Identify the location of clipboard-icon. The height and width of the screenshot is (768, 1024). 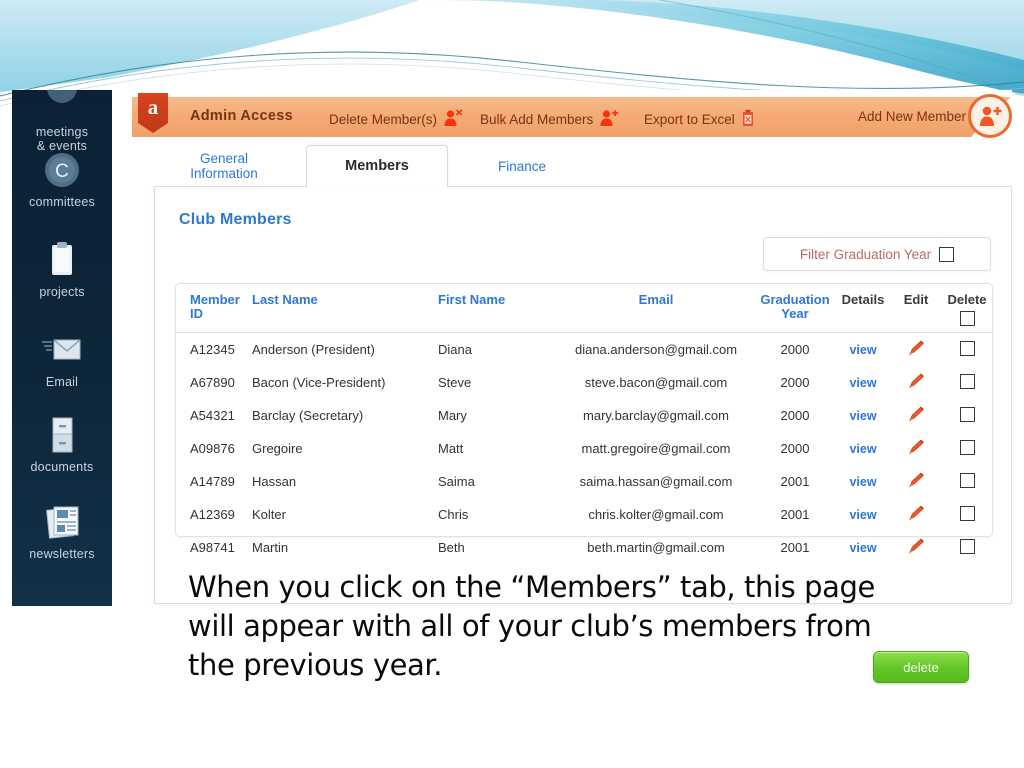
(62, 260).